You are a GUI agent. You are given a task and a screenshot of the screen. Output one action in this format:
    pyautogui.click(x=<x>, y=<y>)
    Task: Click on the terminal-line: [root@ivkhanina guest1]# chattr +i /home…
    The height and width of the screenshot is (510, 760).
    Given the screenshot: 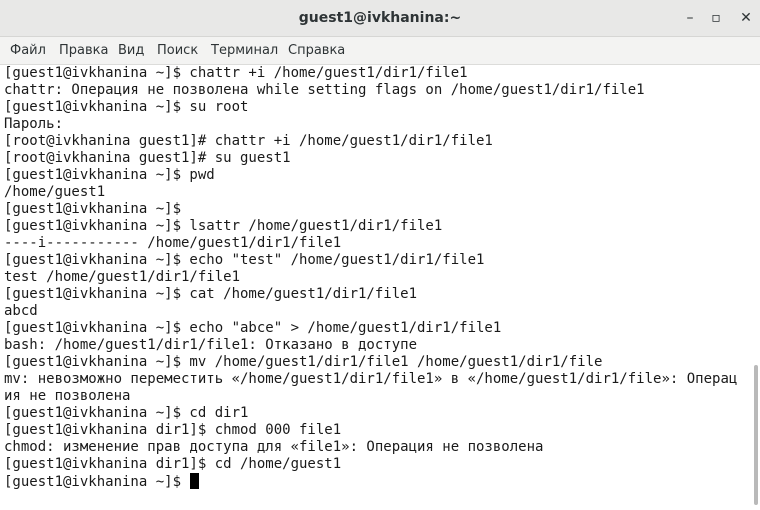 What is the action you would take?
    pyautogui.click(x=248, y=141)
    